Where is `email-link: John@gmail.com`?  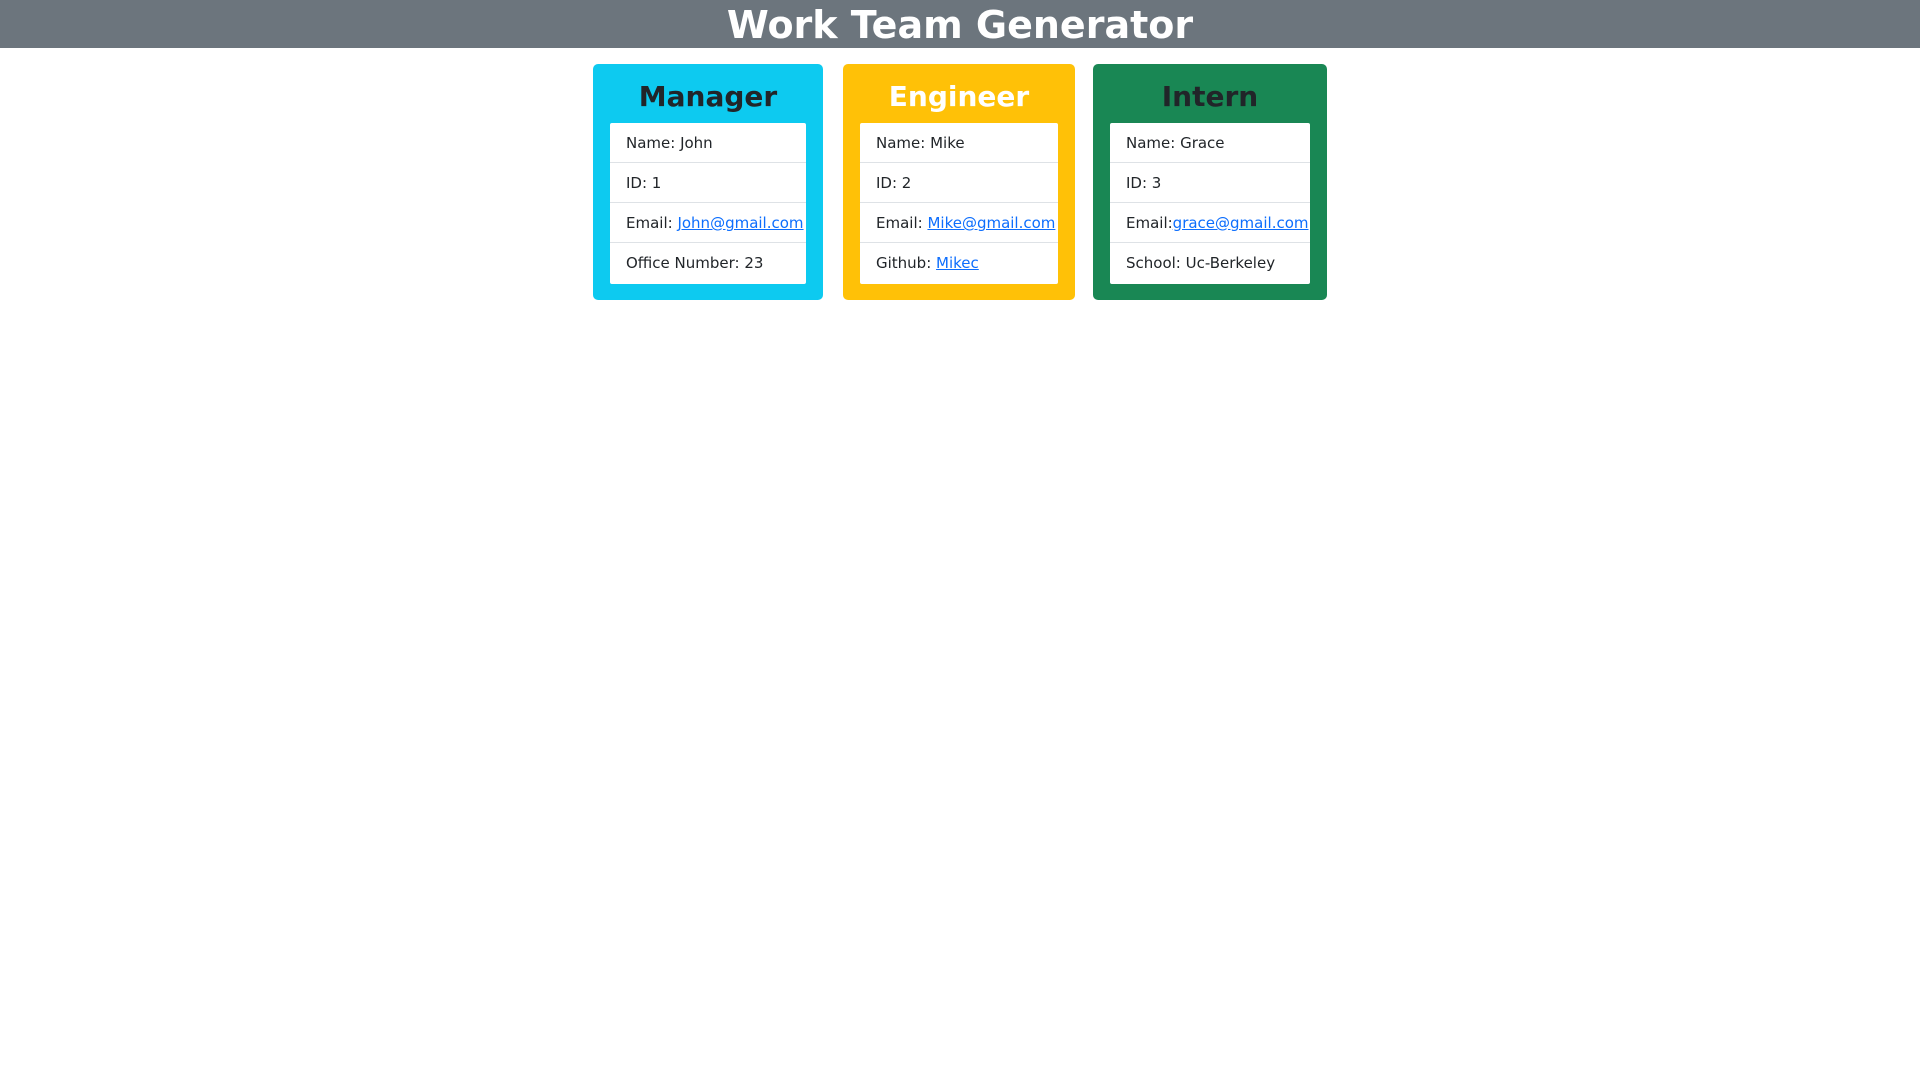 email-link: John@gmail.com is located at coordinates (740, 223).